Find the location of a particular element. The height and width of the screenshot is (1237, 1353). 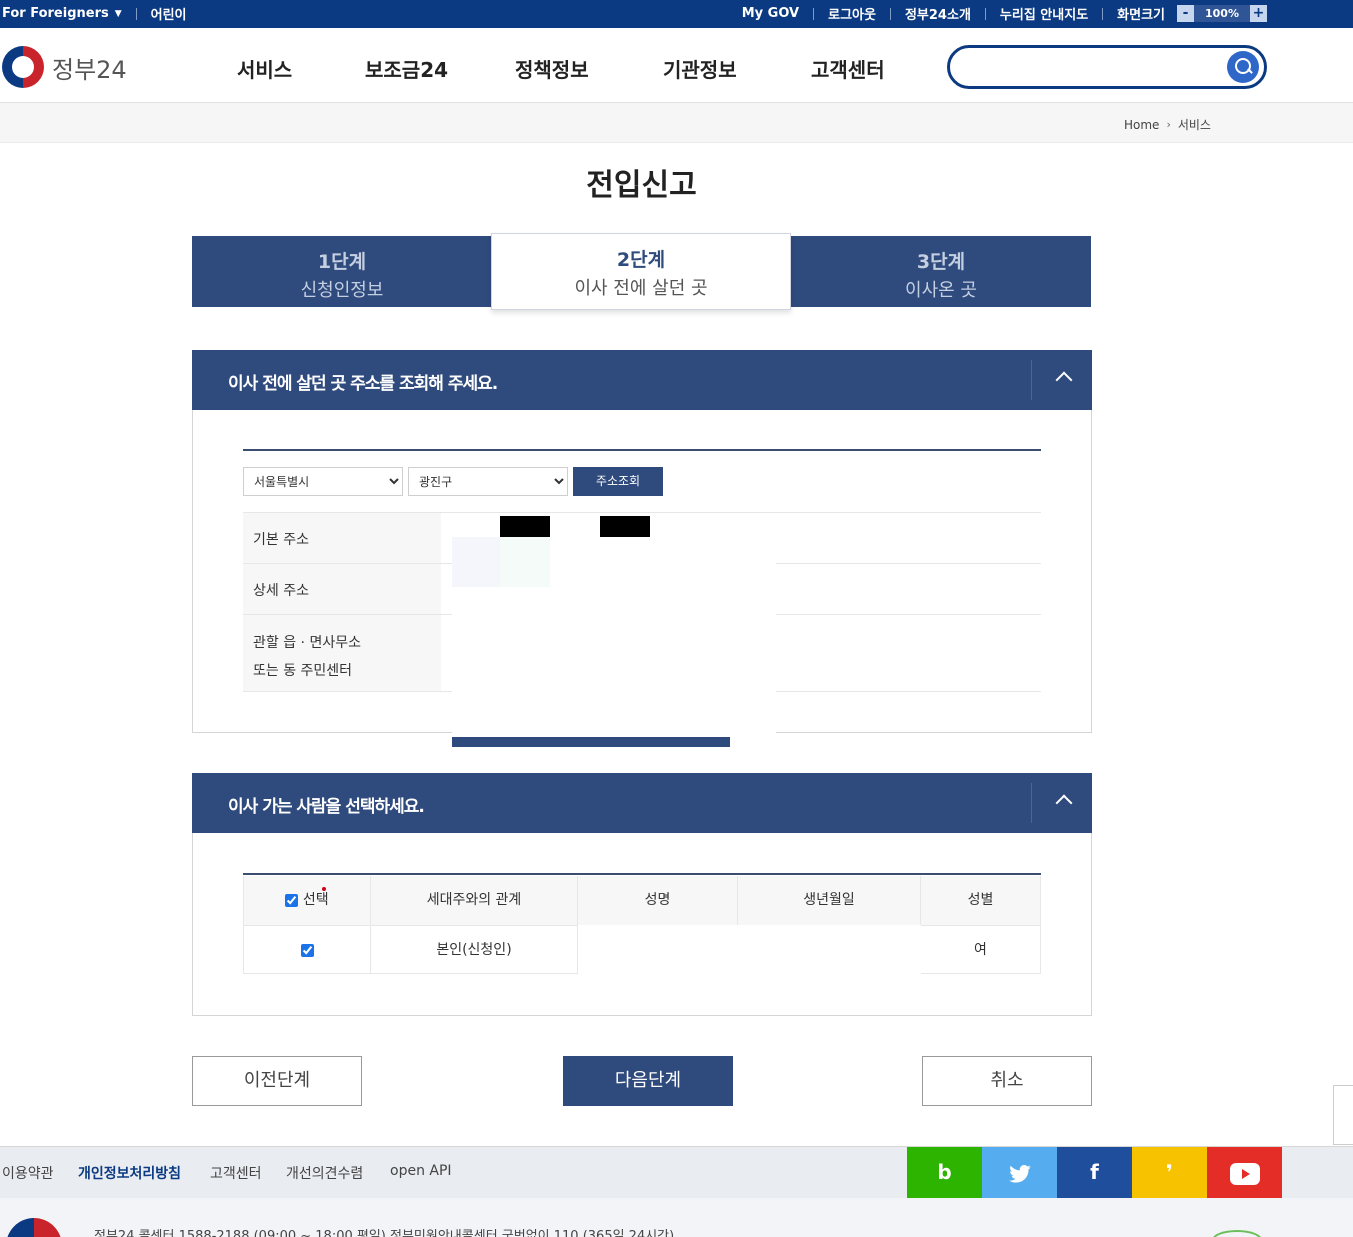

certification-badge-icon is located at coordinates (1237, 1233).